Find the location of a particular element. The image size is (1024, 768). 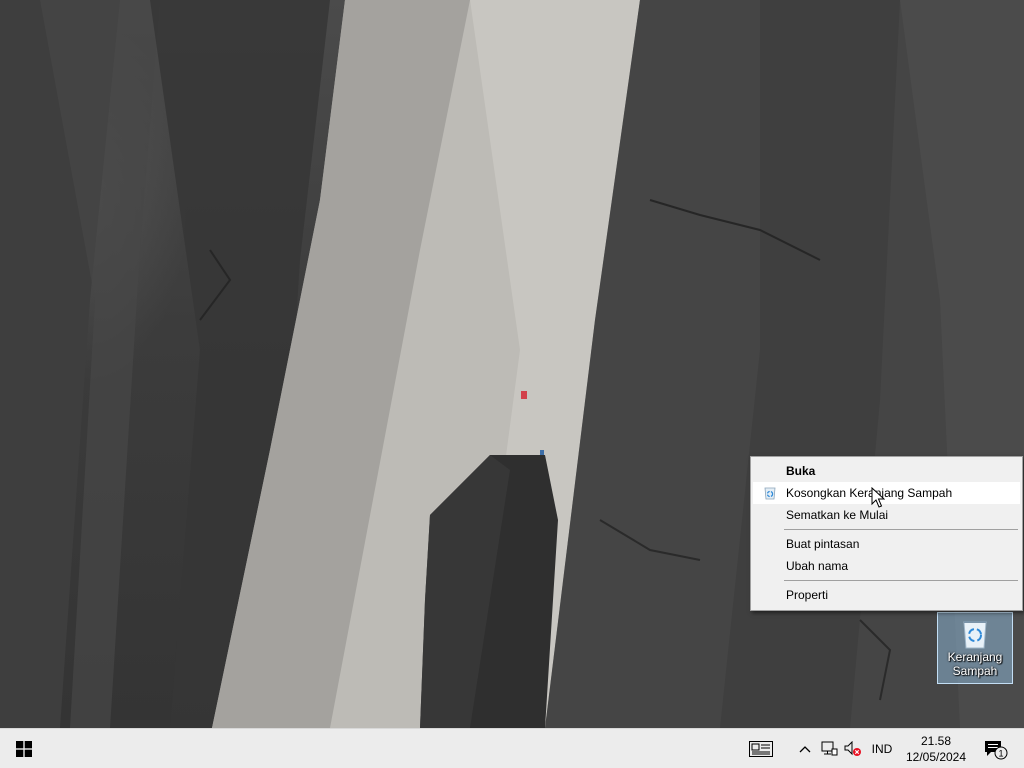

show-hidden-icons-button is located at coordinates (805, 748).